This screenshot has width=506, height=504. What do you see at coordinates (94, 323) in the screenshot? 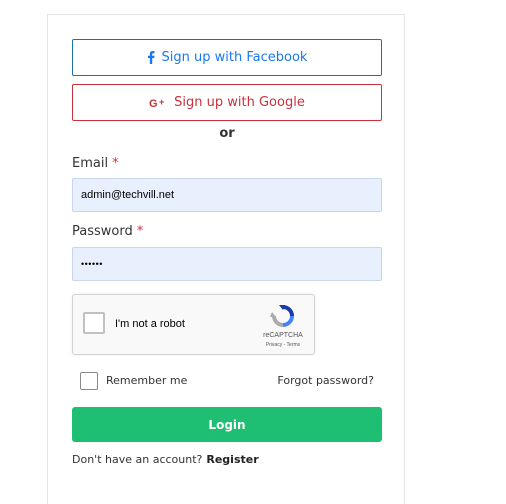
I see `recaptcha-checkbox` at bounding box center [94, 323].